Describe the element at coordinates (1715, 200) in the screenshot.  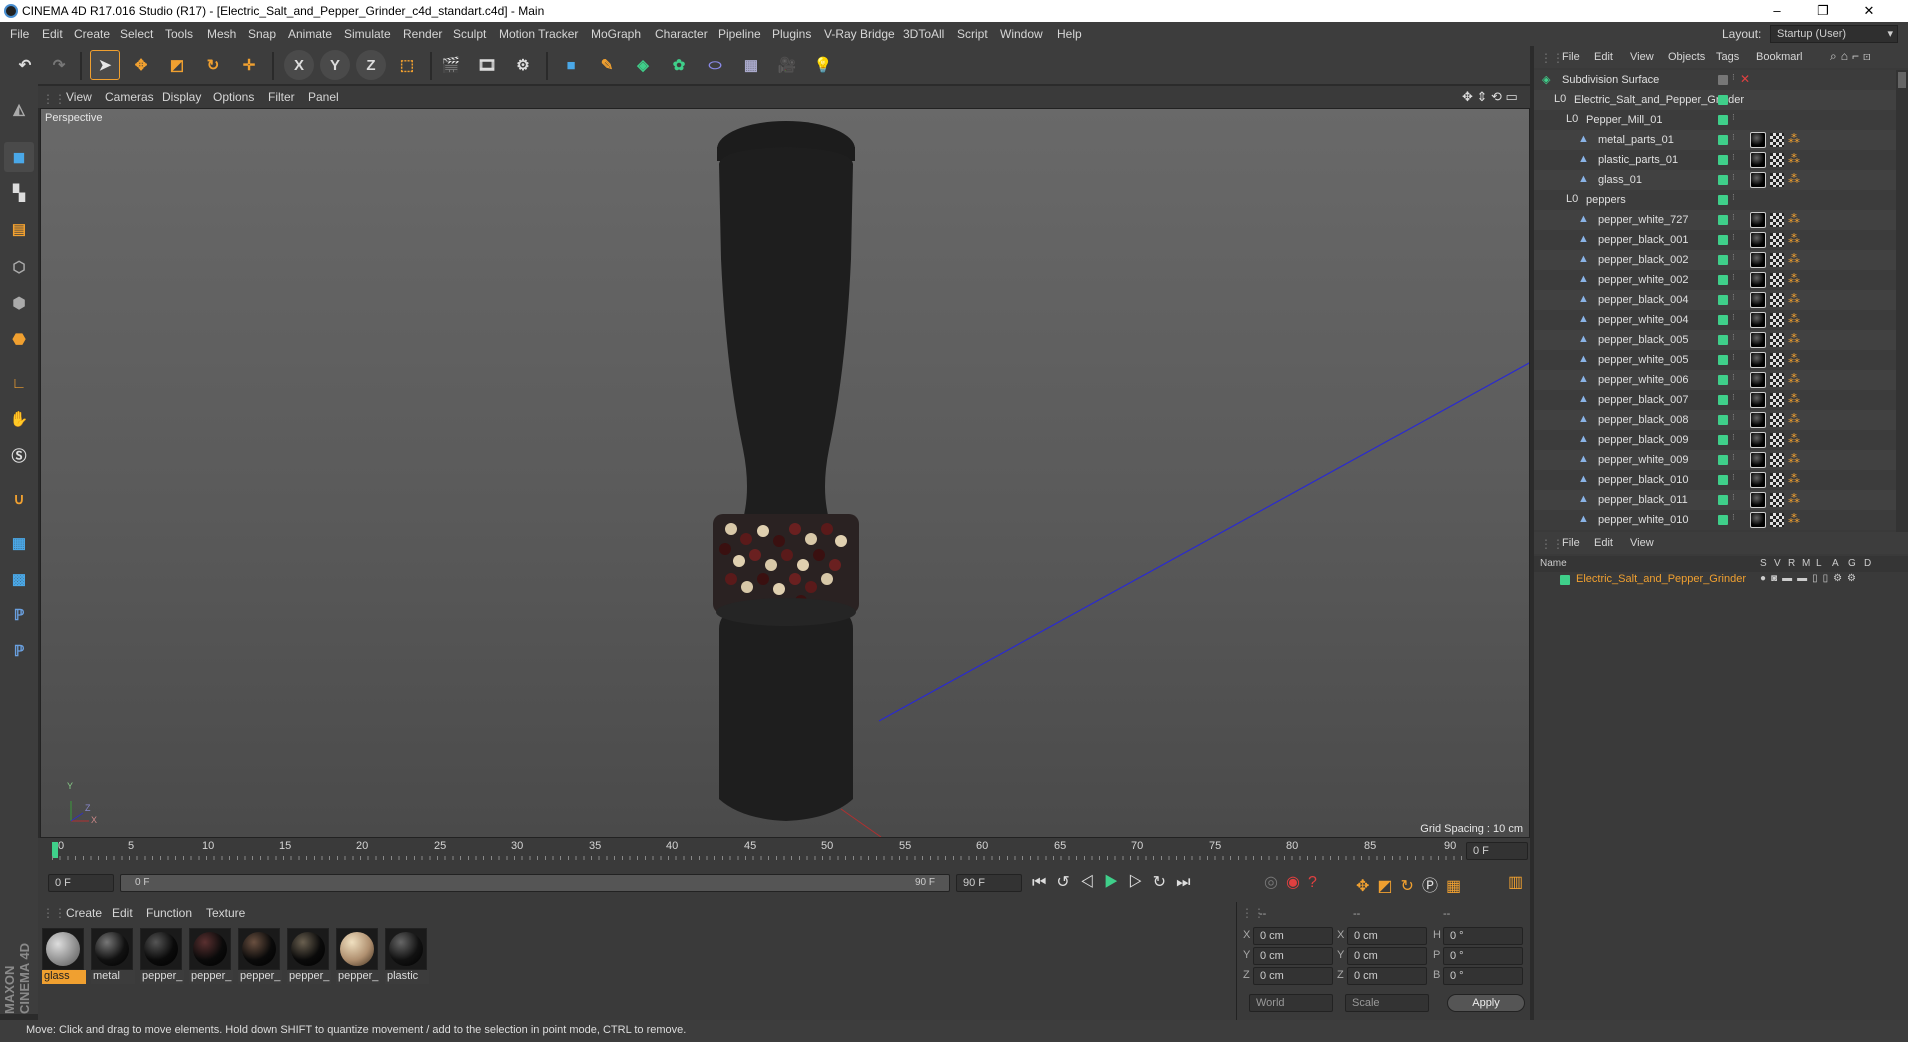
I see `object-row: L0 peppers ⁝` at that location.